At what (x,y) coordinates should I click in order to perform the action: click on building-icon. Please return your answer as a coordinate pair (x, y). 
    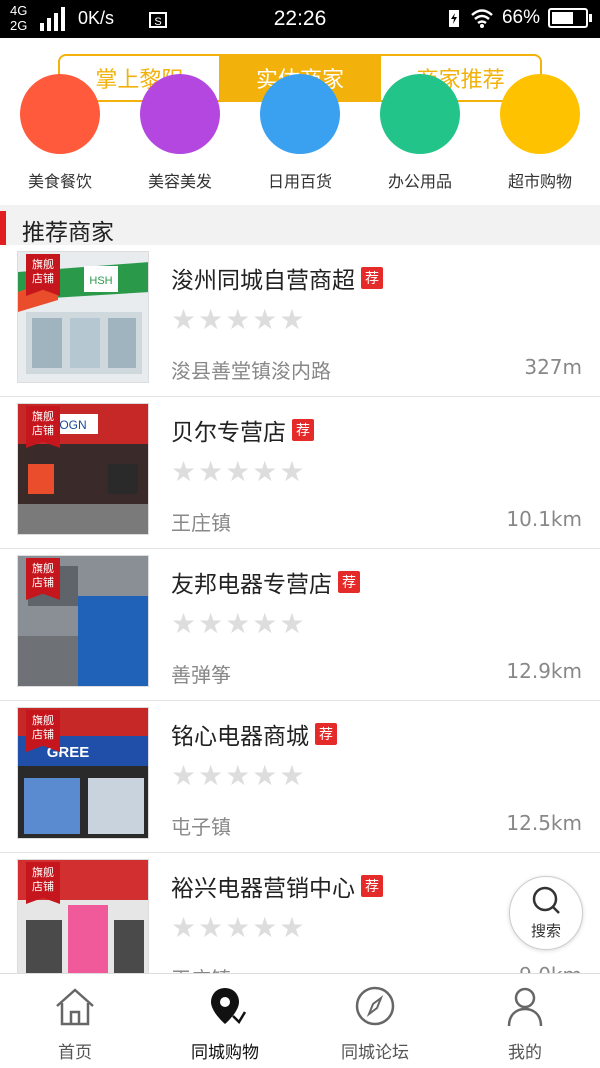
    Looking at the image, I should click on (420, 114).